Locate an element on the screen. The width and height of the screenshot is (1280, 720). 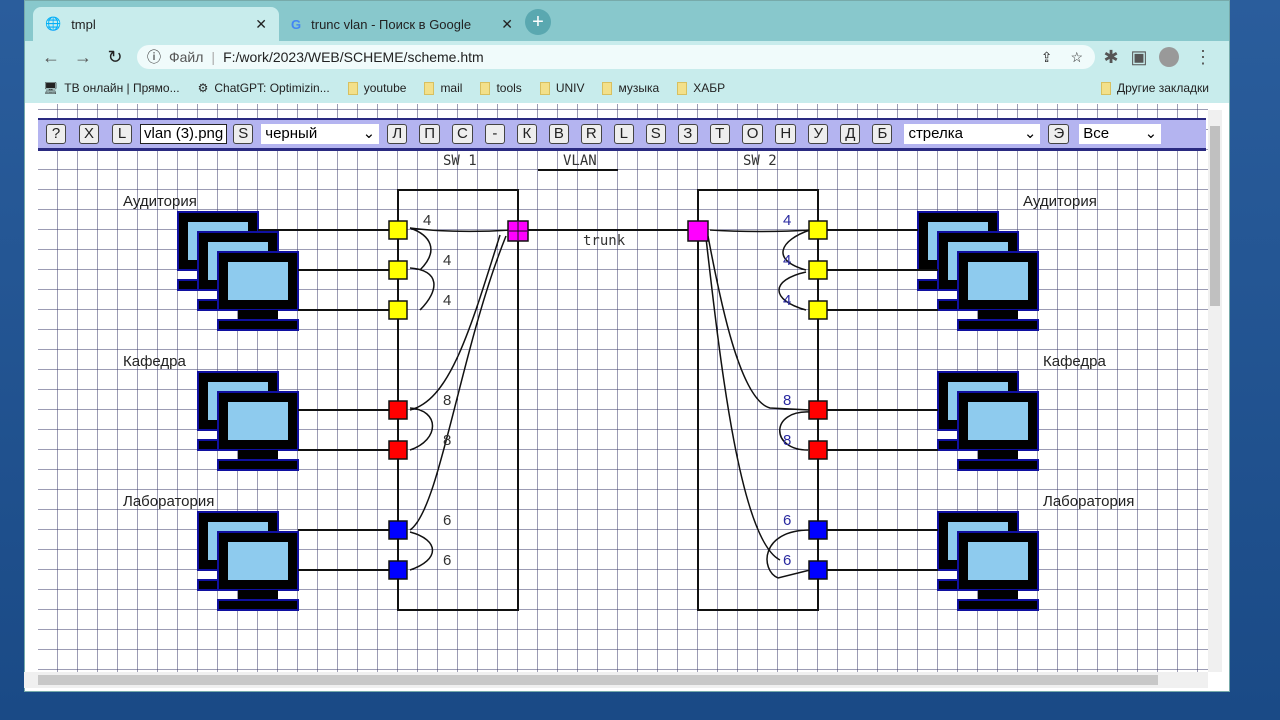
tool-button-6: R is located at coordinates (591, 134).